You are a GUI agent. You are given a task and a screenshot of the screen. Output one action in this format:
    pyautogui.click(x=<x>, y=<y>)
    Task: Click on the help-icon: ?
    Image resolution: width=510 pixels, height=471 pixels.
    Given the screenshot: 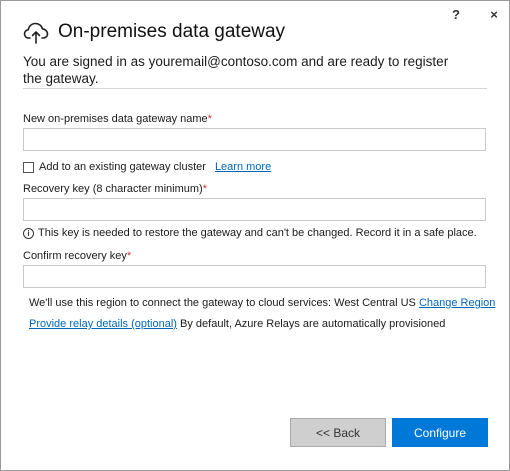 What is the action you would take?
    pyautogui.click(x=456, y=14)
    